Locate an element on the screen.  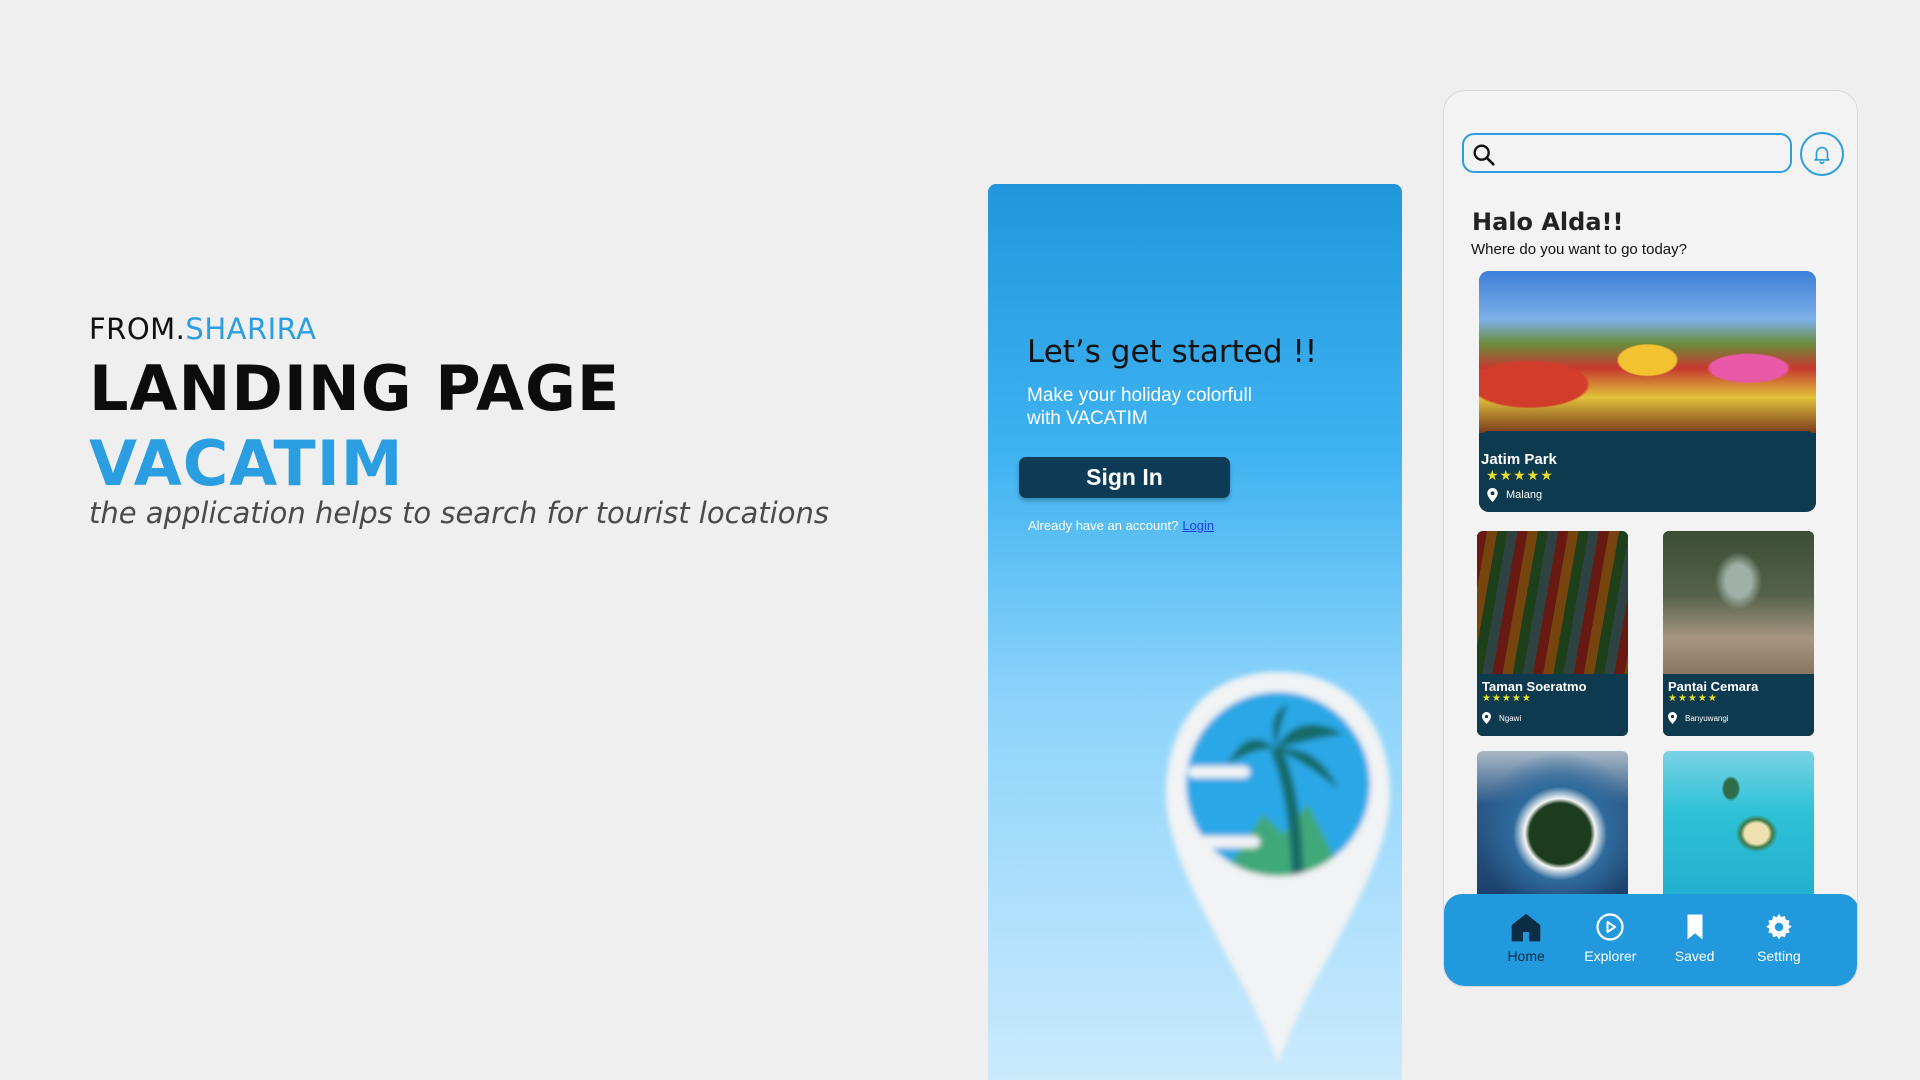
greeting-subtitle: Where do you want to go today? is located at coordinates (1579, 249).